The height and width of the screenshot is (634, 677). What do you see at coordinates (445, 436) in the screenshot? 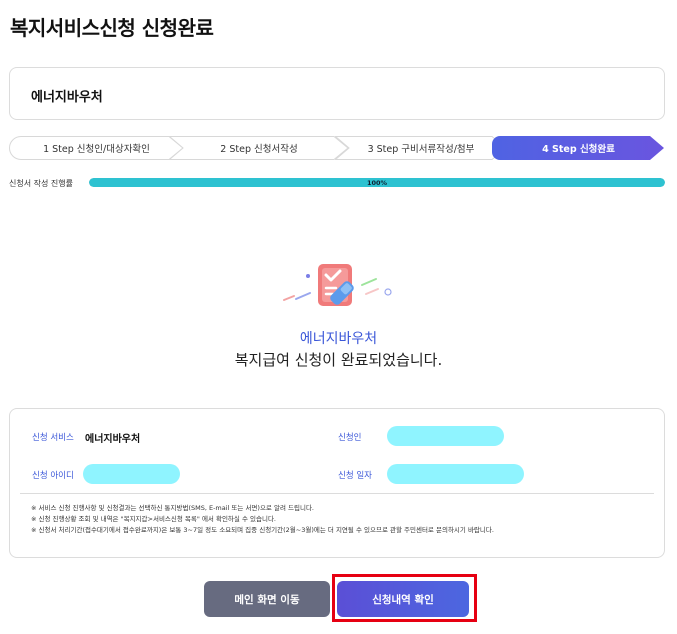
I see `applicant-value-masked` at bounding box center [445, 436].